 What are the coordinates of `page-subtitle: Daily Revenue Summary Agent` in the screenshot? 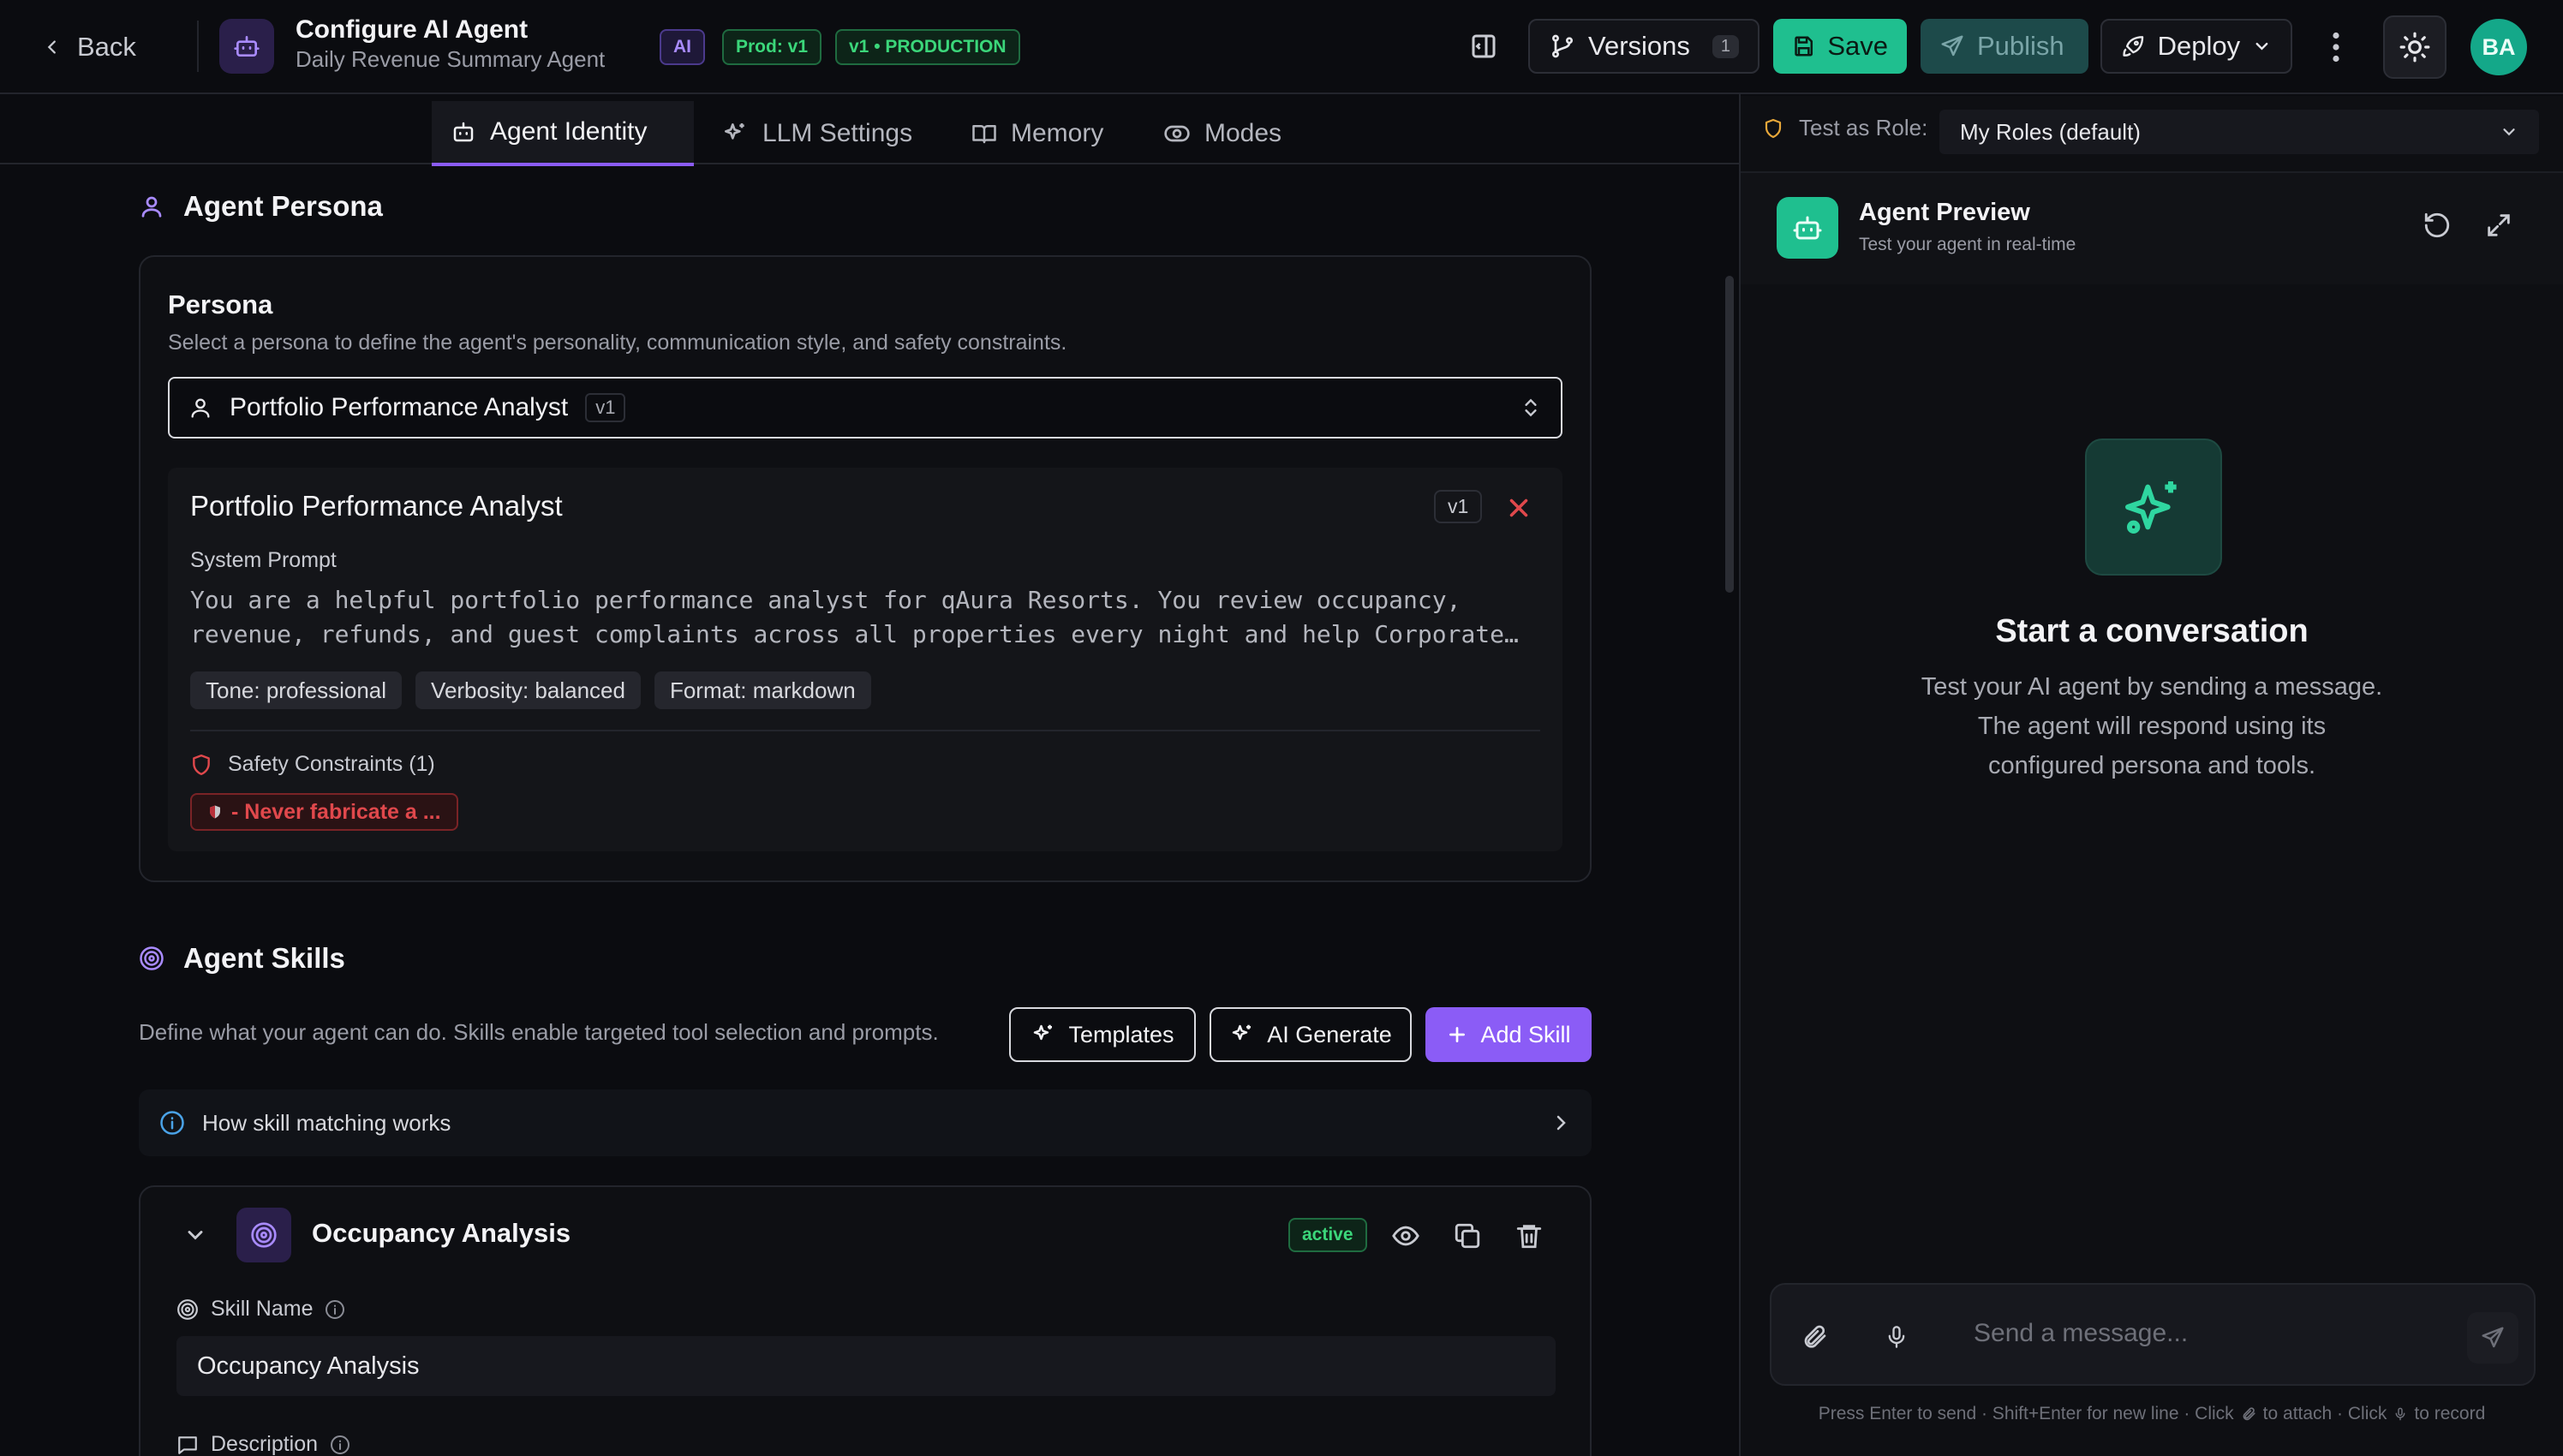 It's located at (451, 59).